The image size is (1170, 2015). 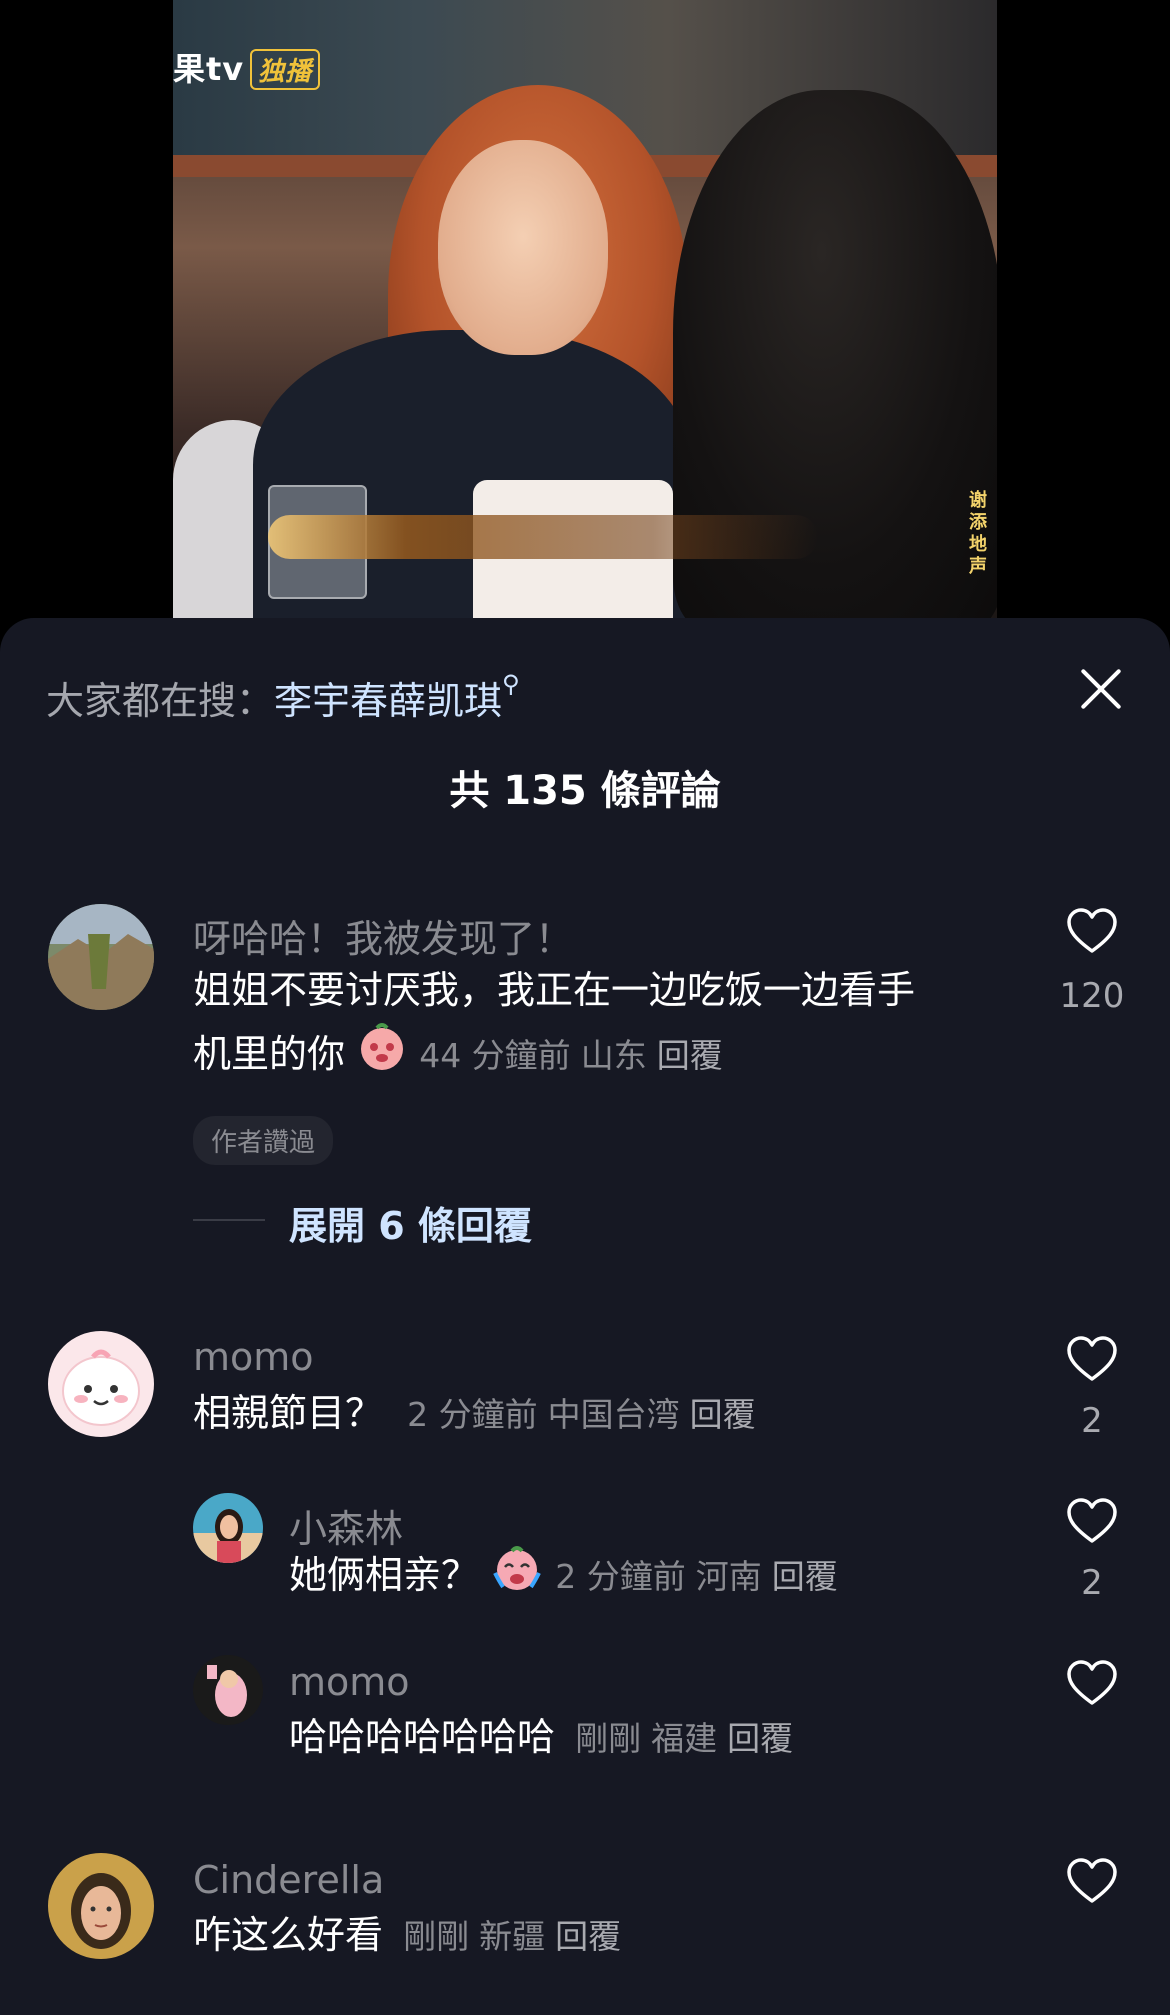 I want to click on comment-username: 呀哈哈！我被发现了！, so click(x=383, y=935).